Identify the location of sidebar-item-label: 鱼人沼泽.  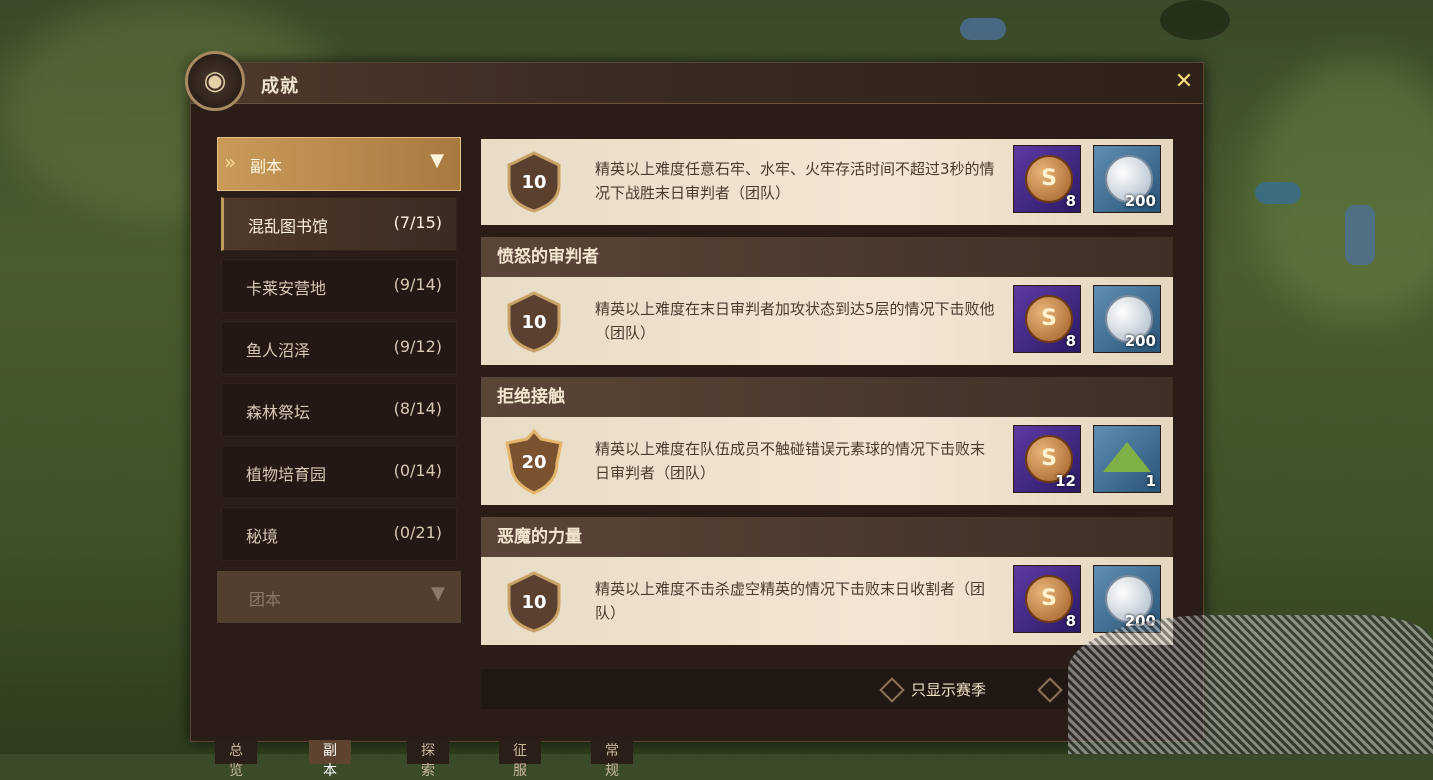
(278, 350).